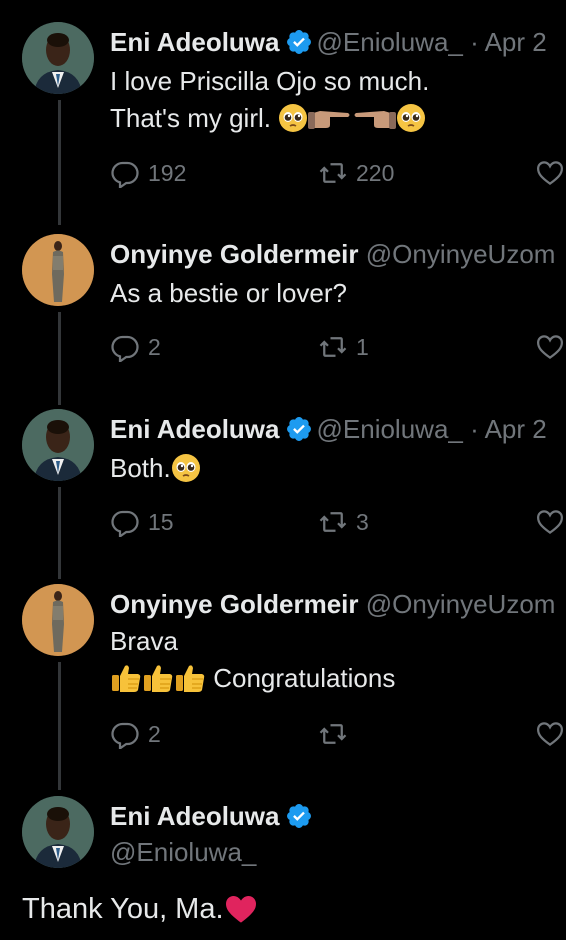 The height and width of the screenshot is (940, 566). I want to click on tweet-line: As a bestie or lover?, so click(229, 293).